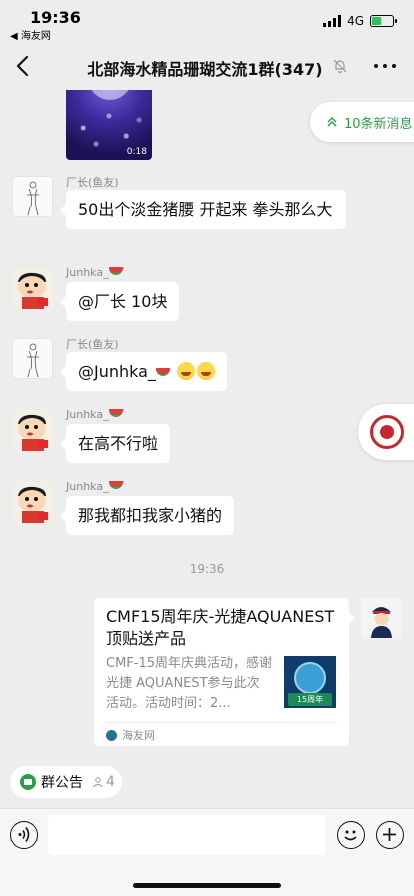 This screenshot has width=414, height=896. Describe the element at coordinates (310, 682) in the screenshot. I see `card-thumbnail: 15周年` at that location.